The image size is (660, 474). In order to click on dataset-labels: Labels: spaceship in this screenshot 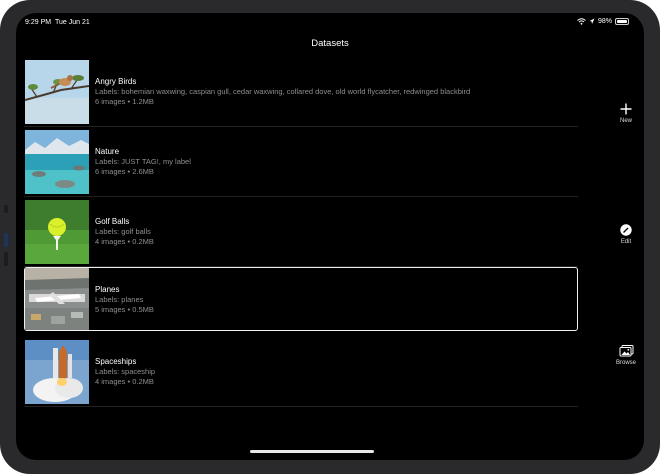, I will do `click(125, 371)`.